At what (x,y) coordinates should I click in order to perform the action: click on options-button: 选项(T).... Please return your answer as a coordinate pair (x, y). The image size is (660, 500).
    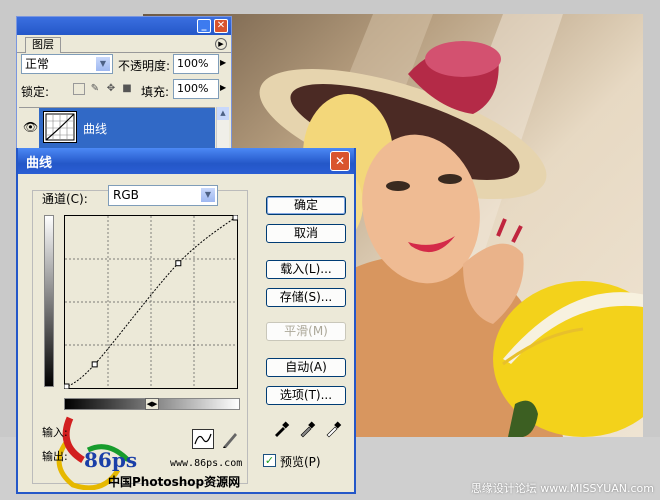
    Looking at the image, I should click on (306, 395).